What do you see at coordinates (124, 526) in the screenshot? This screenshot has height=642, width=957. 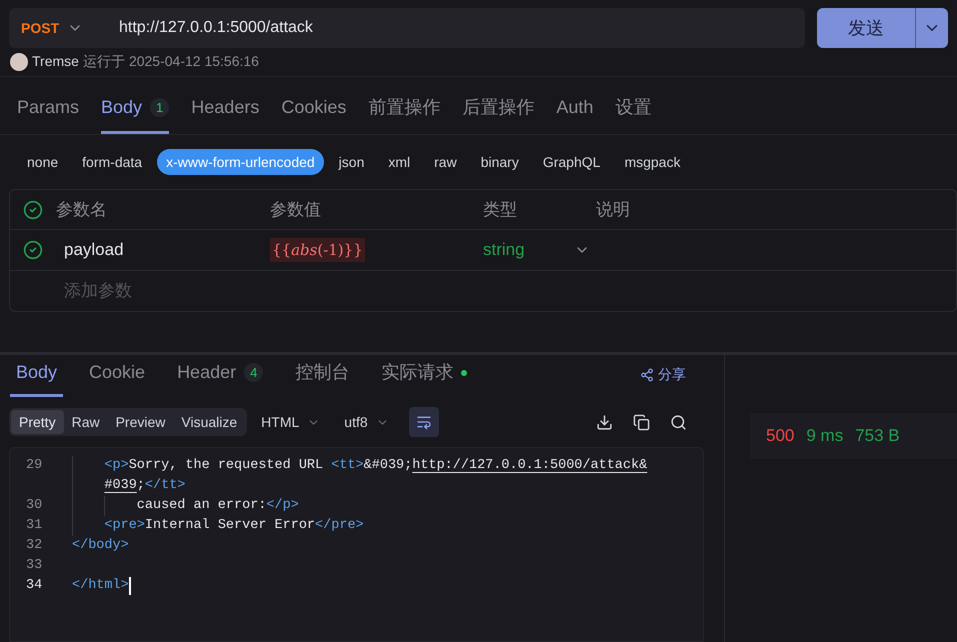 I see `code-tag: <pre>` at bounding box center [124, 526].